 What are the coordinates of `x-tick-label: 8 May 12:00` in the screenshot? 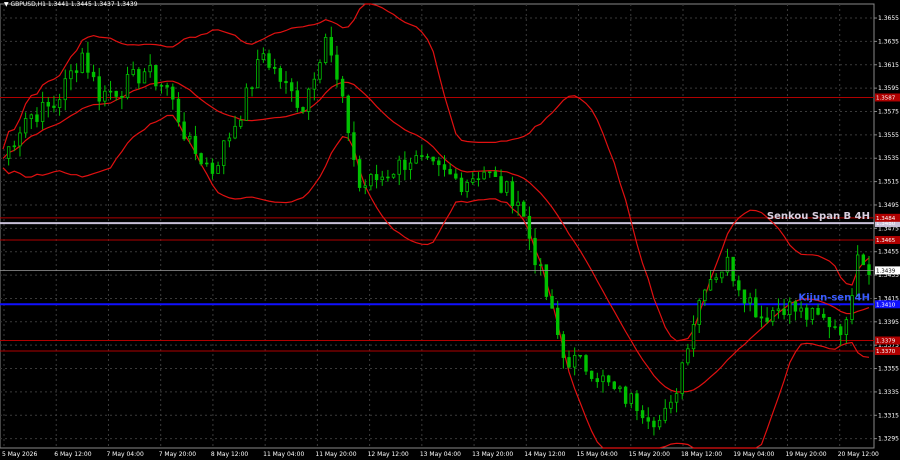 It's located at (230, 454).